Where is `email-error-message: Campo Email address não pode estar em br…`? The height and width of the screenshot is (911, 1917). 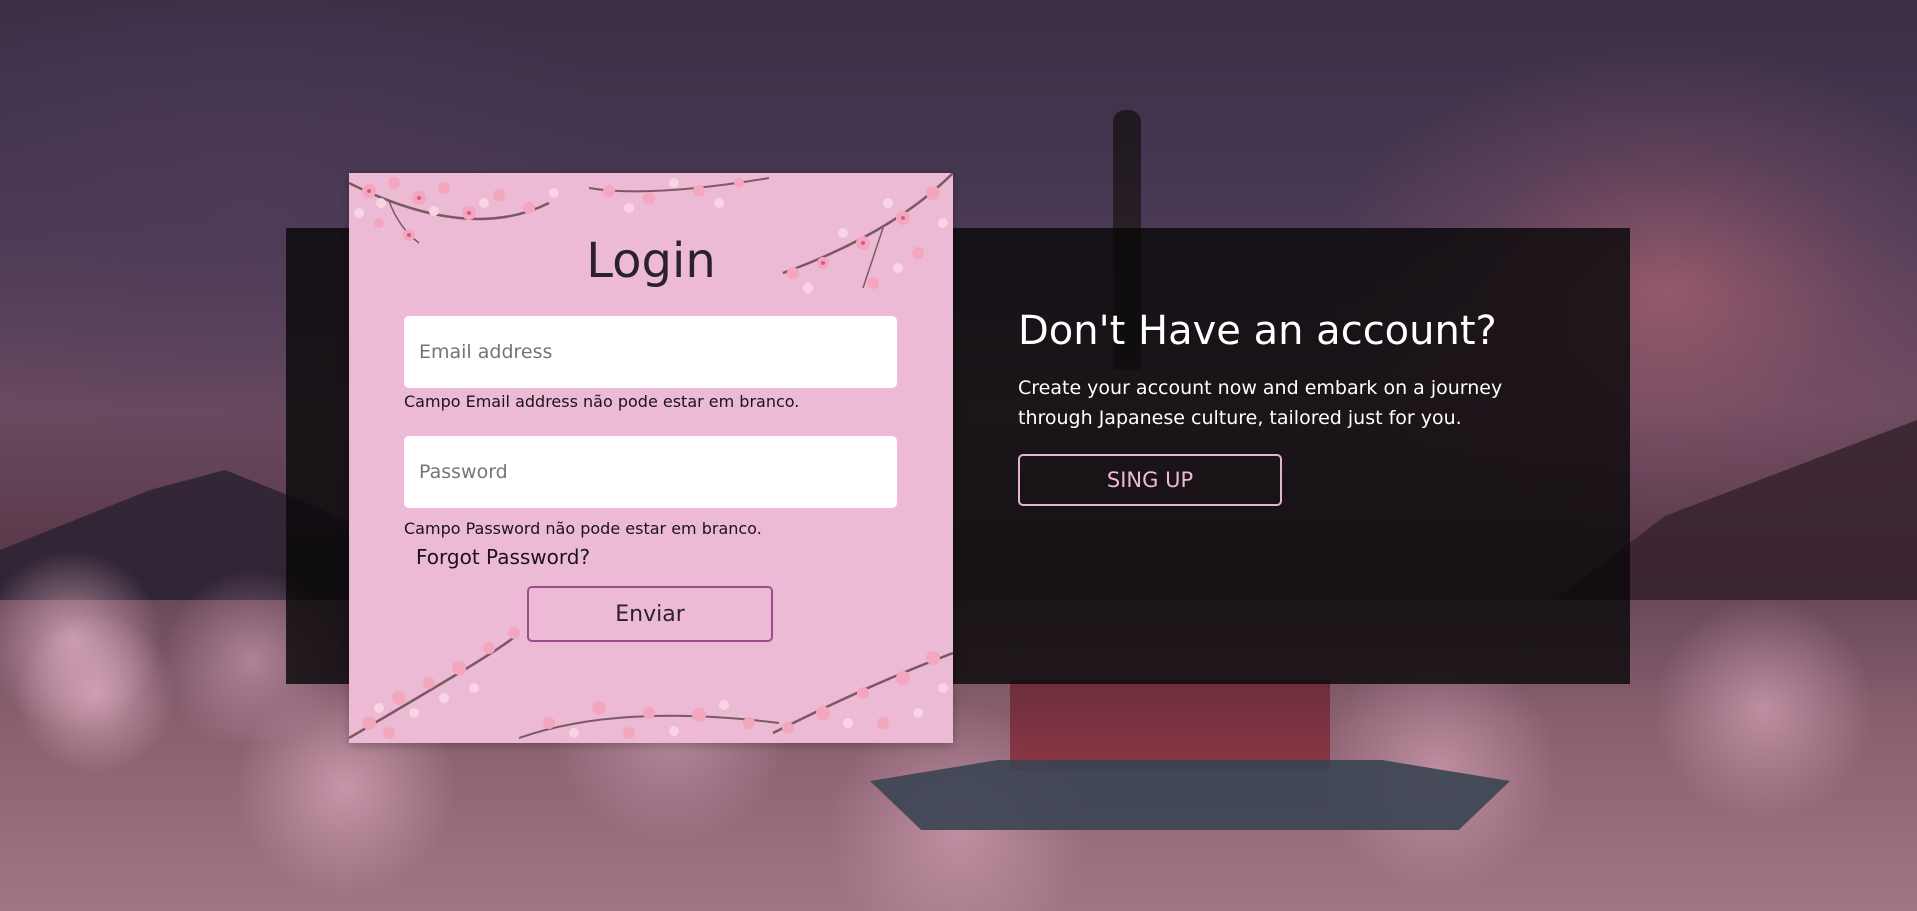 email-error-message: Campo Email address não pode estar em br… is located at coordinates (602, 401).